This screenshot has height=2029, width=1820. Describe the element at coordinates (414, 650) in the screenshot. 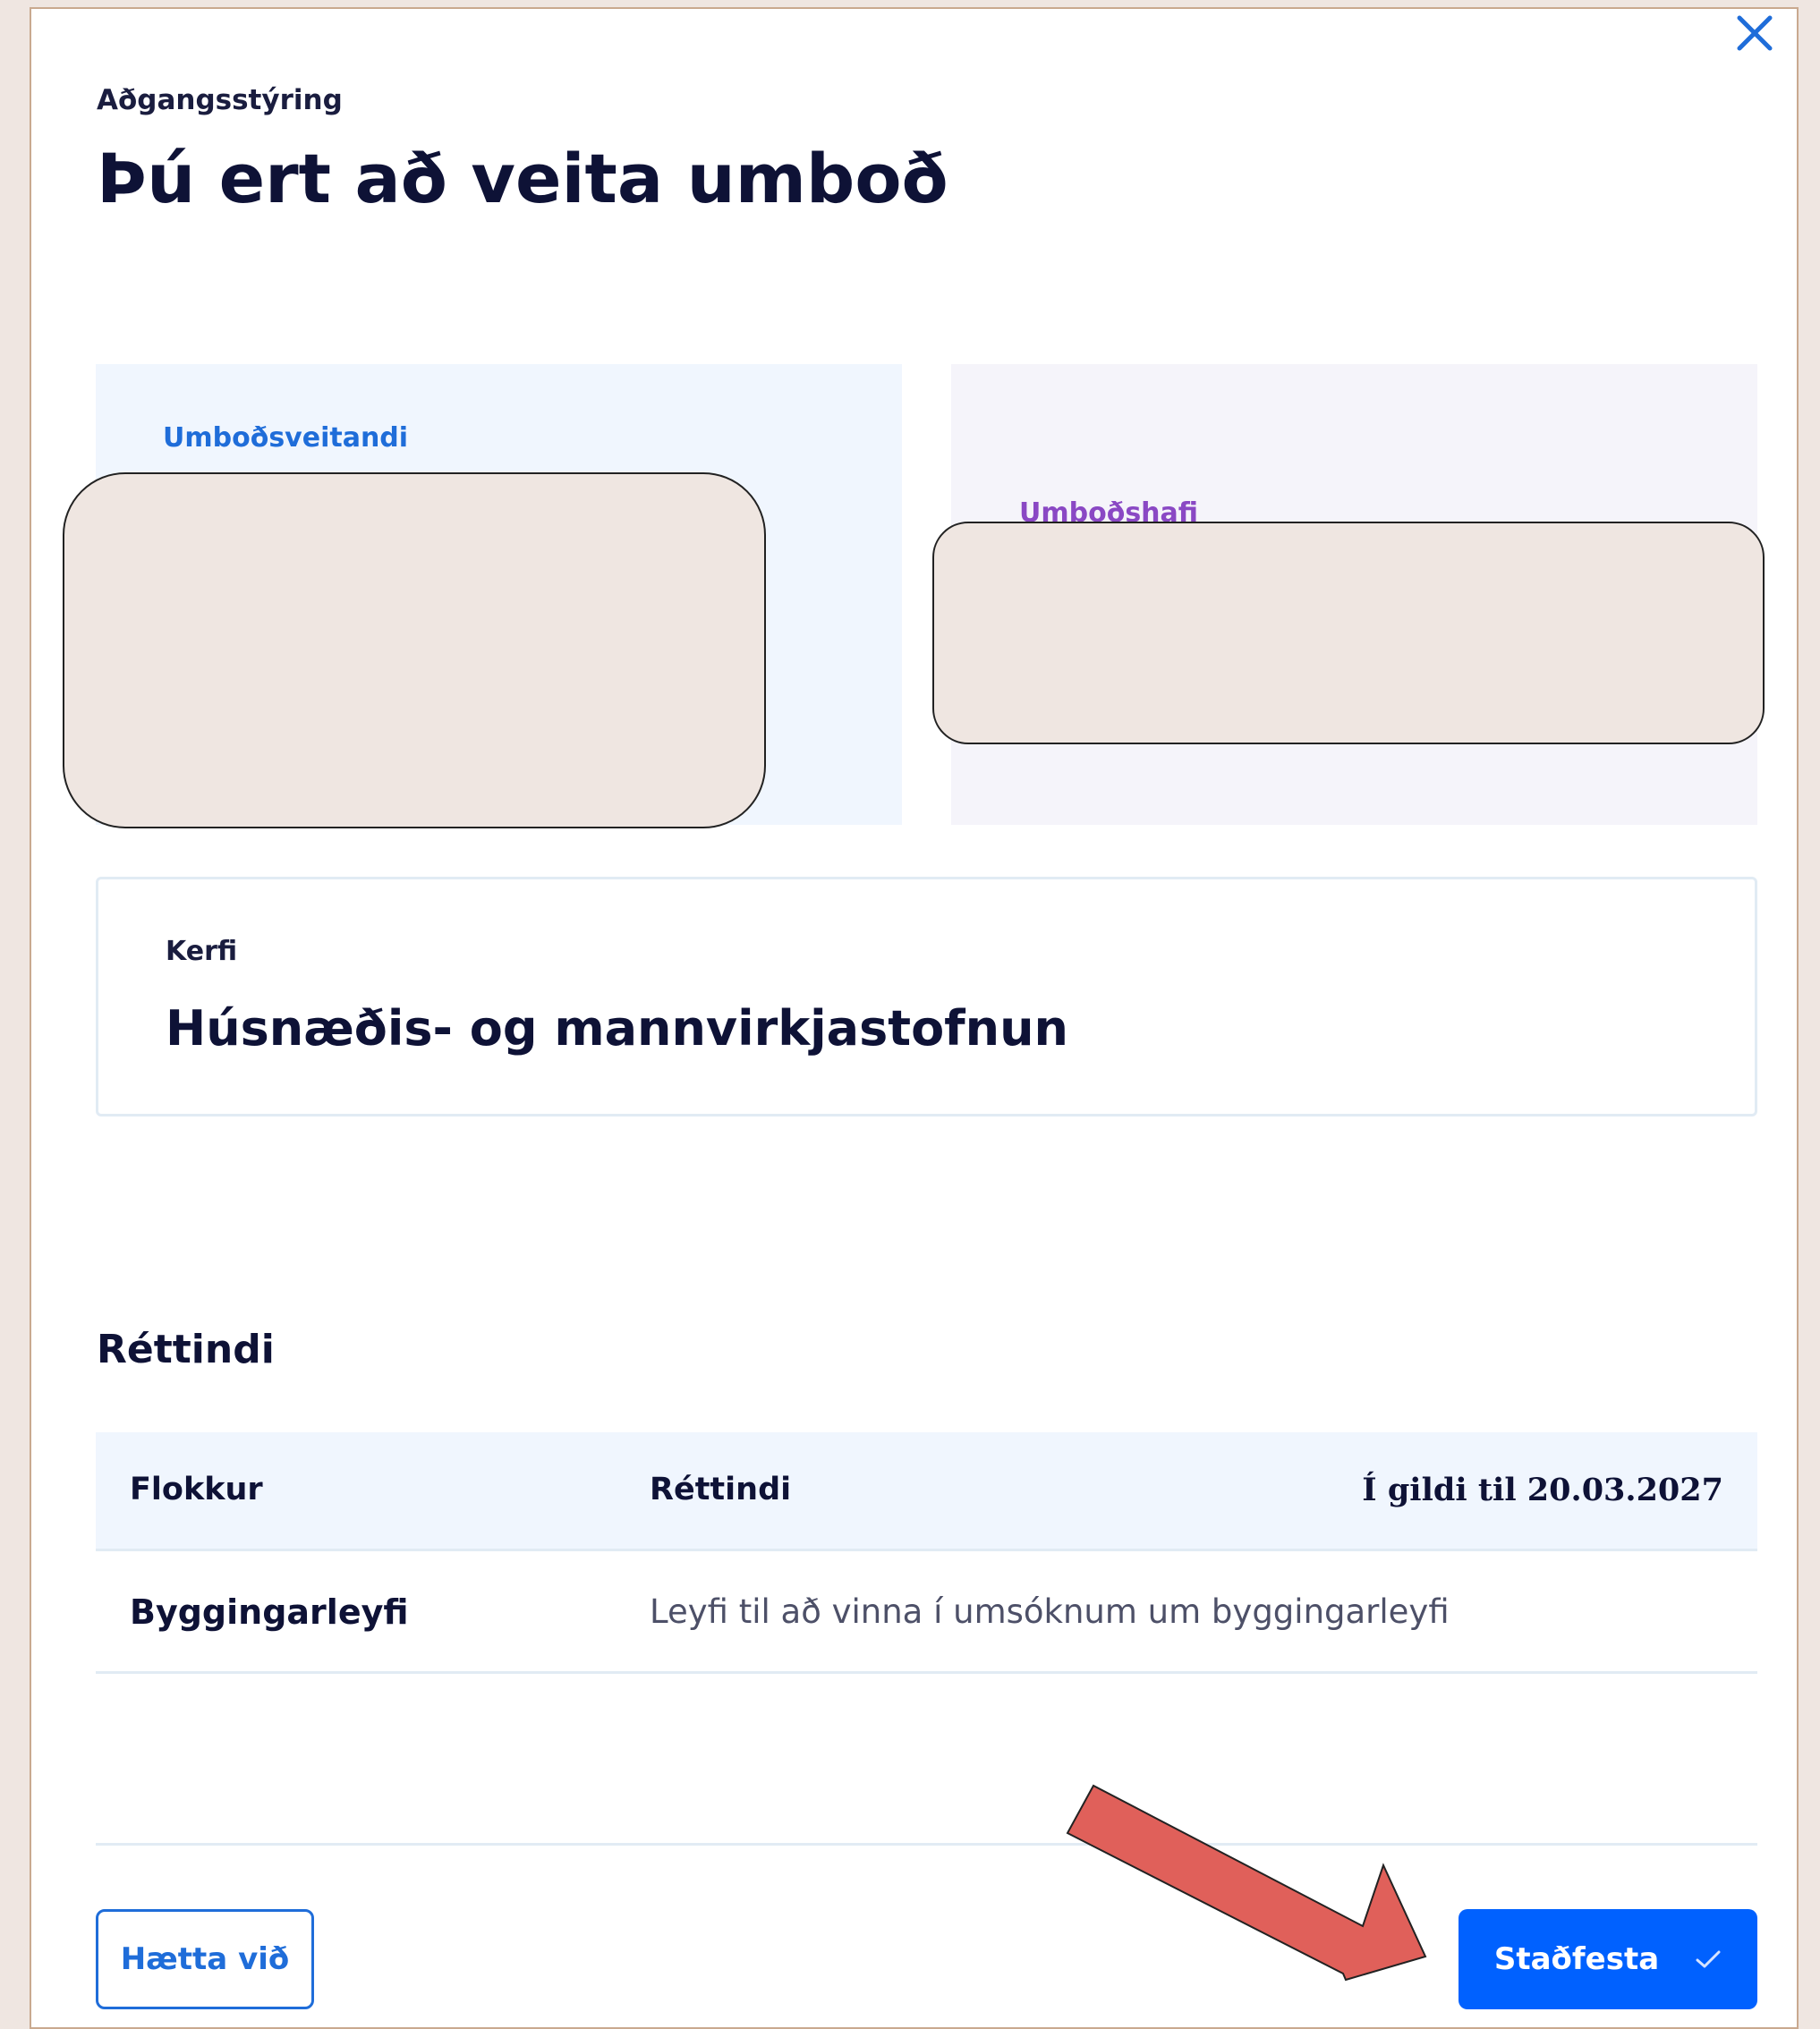

I see `redaction-block-giver` at that location.